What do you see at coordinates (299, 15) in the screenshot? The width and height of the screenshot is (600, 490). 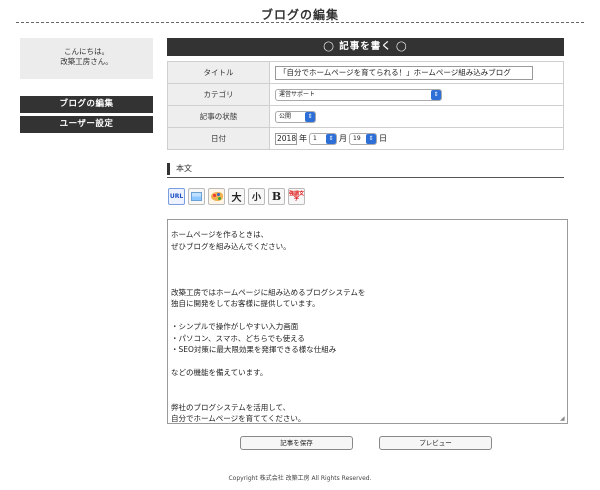 I see `page-title: ブログの編集` at bounding box center [299, 15].